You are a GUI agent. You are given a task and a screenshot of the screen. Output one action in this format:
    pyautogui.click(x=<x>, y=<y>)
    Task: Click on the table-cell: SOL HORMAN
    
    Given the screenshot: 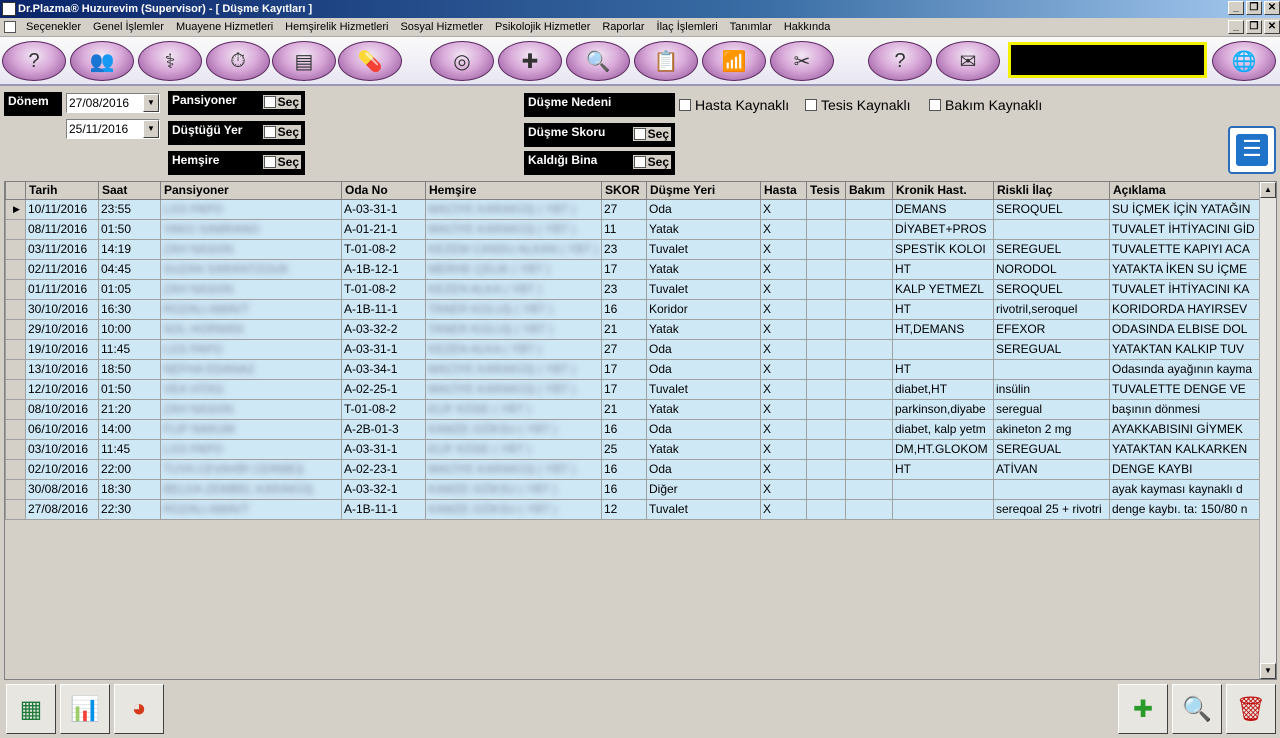 What is the action you would take?
    pyautogui.click(x=251, y=329)
    